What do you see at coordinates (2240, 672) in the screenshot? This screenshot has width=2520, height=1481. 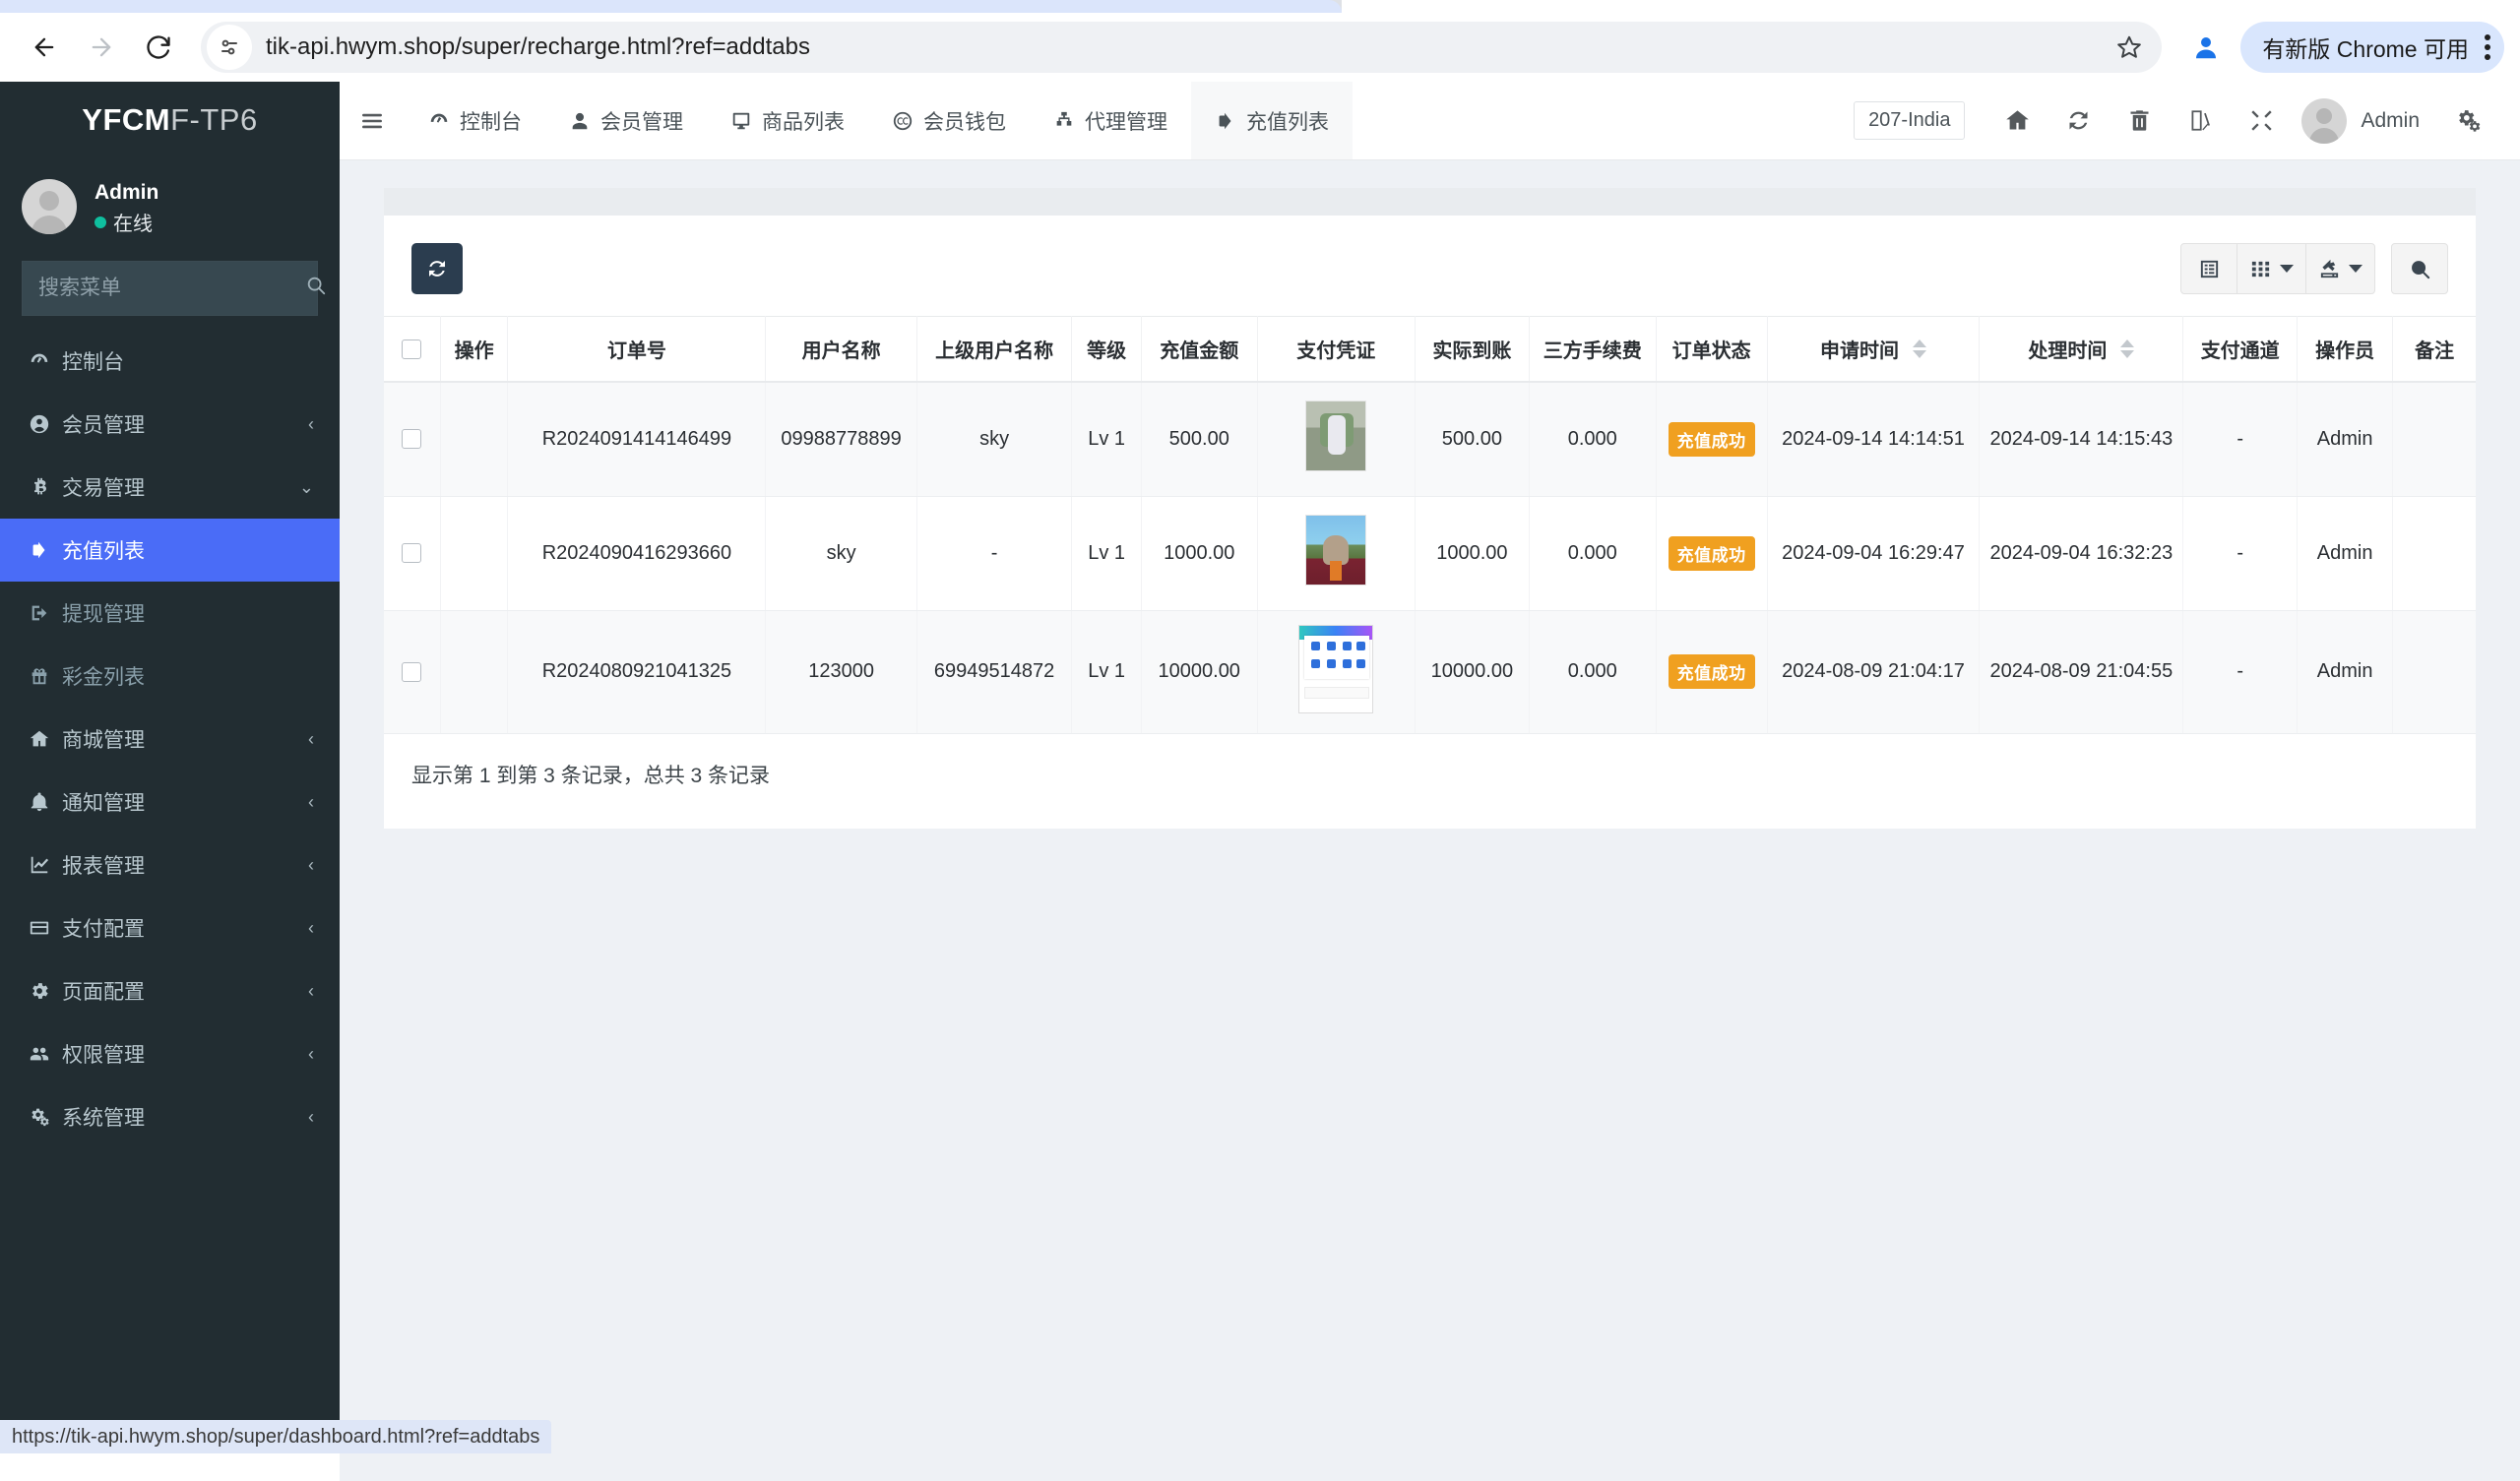 I see `cell-pay-channel: -` at bounding box center [2240, 672].